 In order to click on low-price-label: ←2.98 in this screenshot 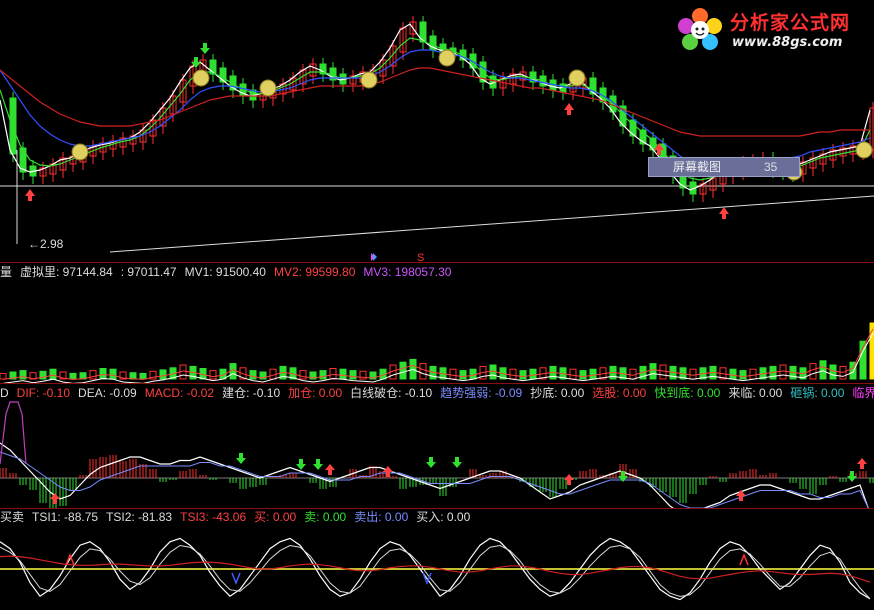, I will do `click(46, 244)`.